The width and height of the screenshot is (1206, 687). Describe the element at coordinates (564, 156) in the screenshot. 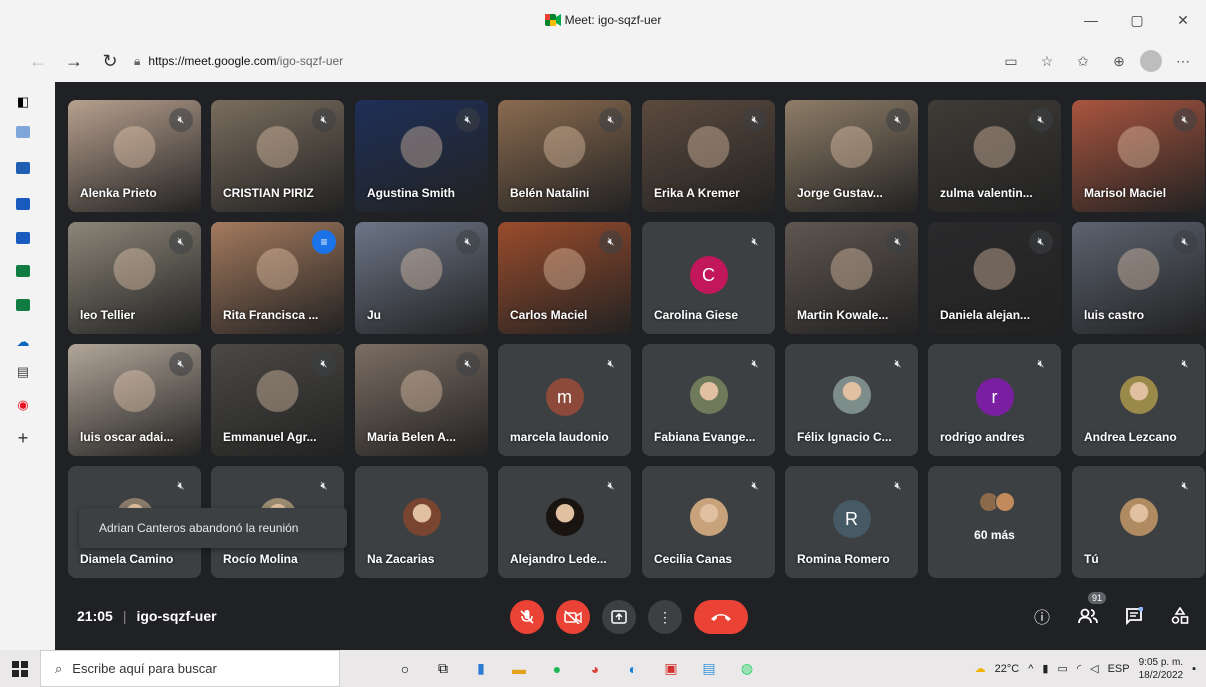

I see `participant-tile: 🔇︎ Belén Natalini` at that location.